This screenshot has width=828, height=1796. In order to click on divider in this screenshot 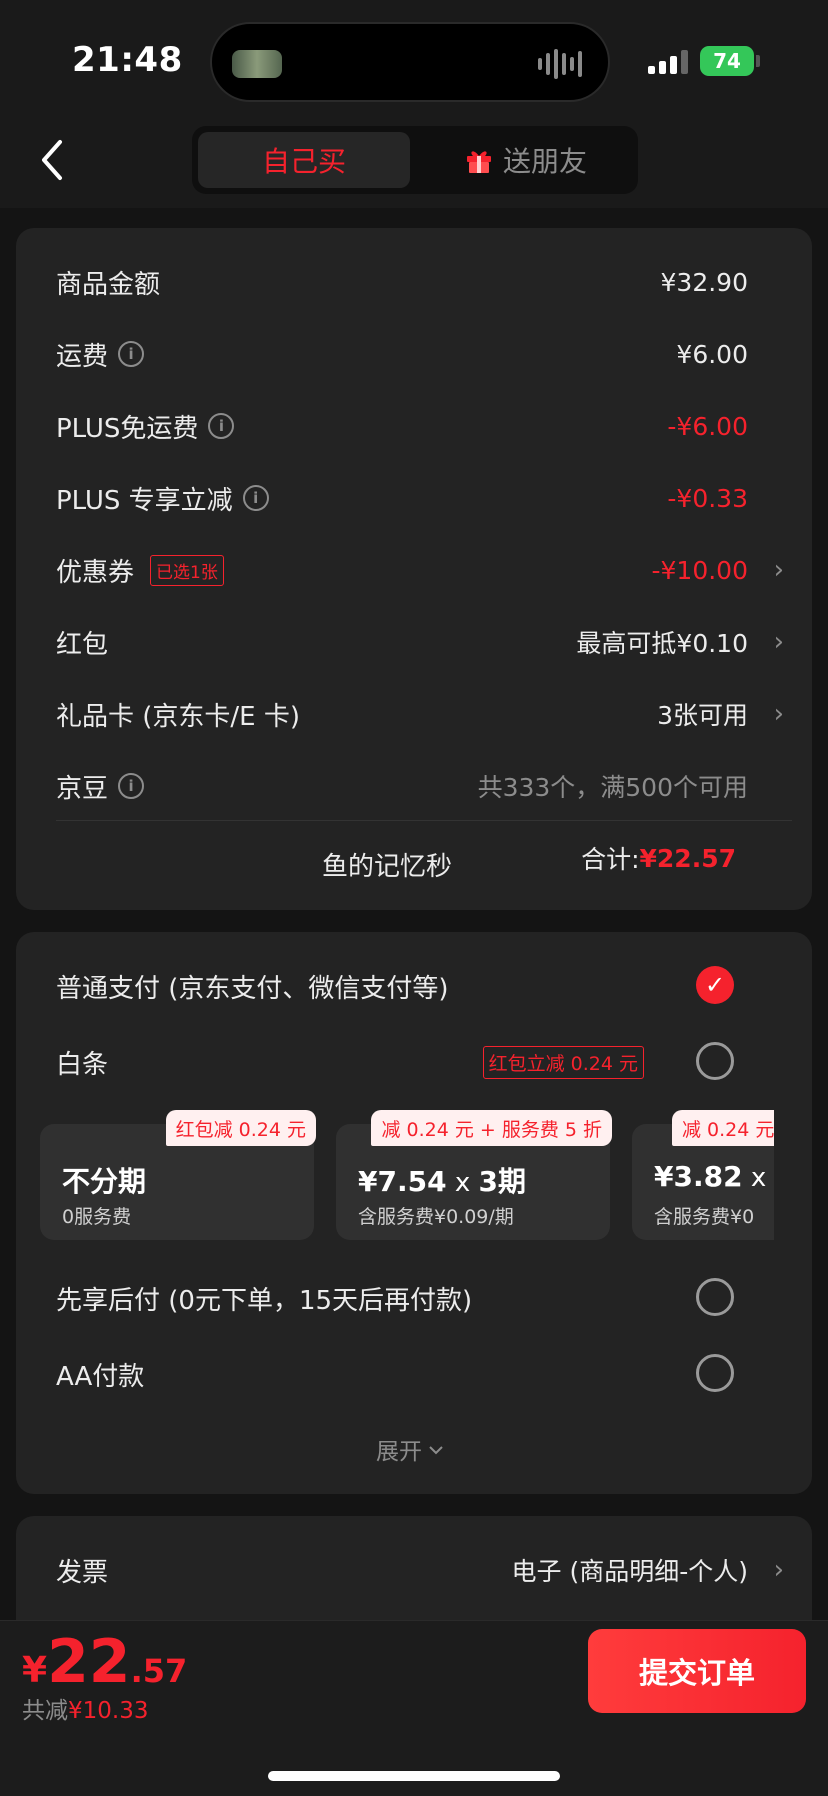, I will do `click(424, 820)`.